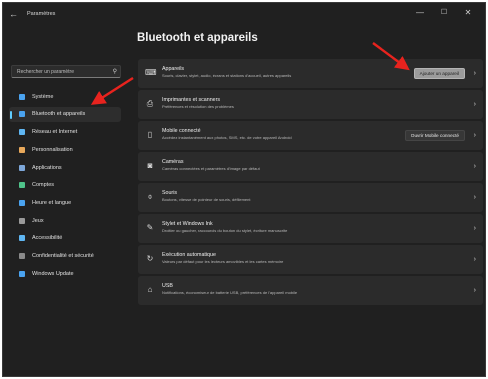 The height and width of the screenshot is (379, 488). Describe the element at coordinates (244, 14) in the screenshot. I see `title-bar: ← Paramètres — ☐ ✕` at that location.